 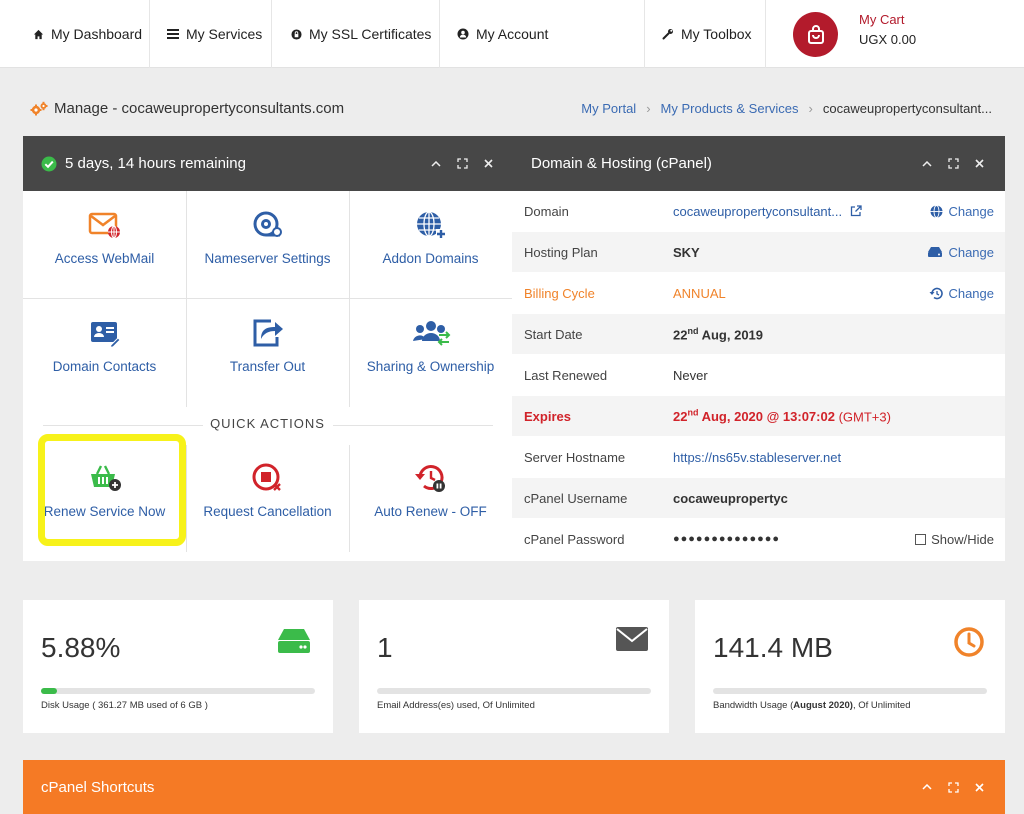 I want to click on cart: My Cart UGX 0.00, so click(x=895, y=34).